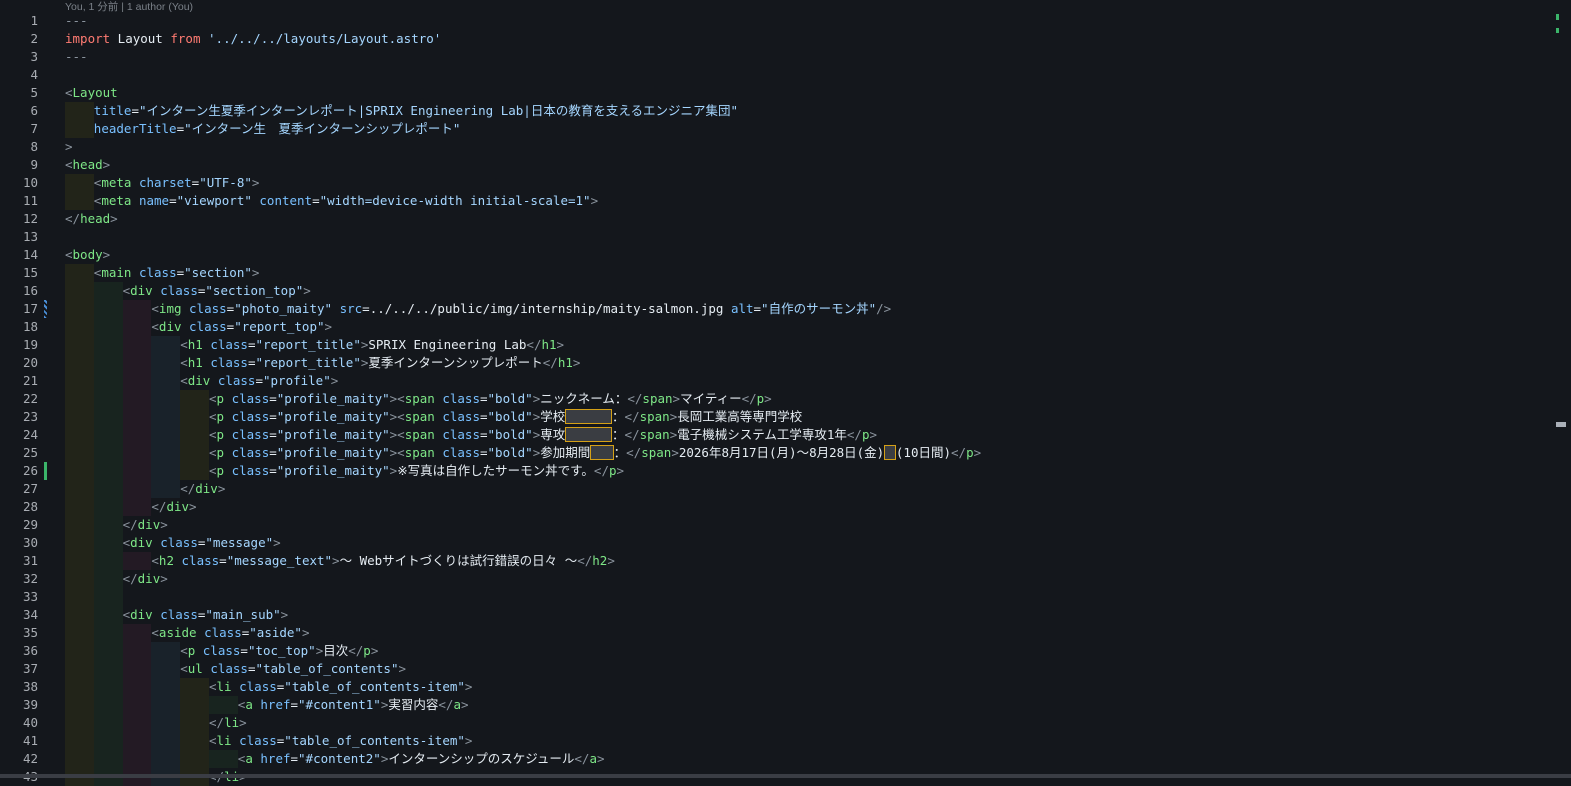 The height and width of the screenshot is (786, 1571). I want to click on line-number: 16, so click(19, 291).